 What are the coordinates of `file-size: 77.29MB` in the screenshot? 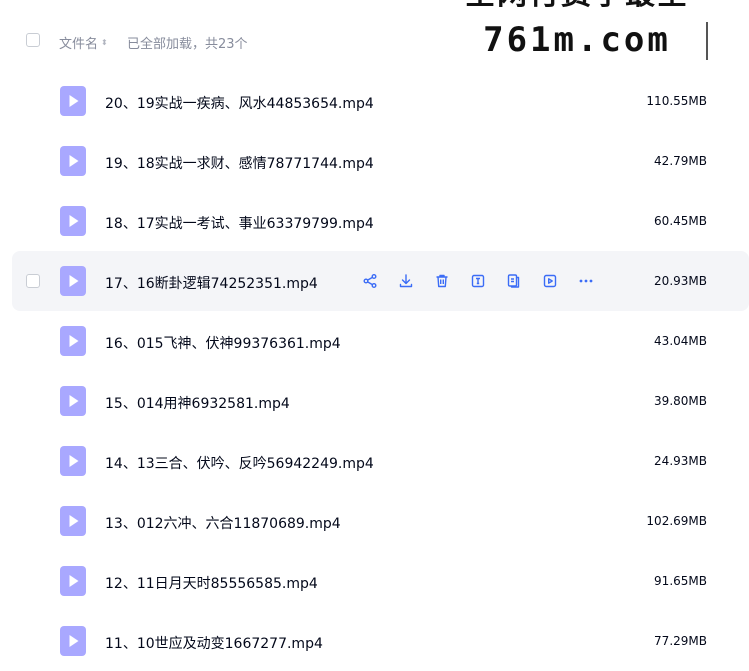 It's located at (680, 641).